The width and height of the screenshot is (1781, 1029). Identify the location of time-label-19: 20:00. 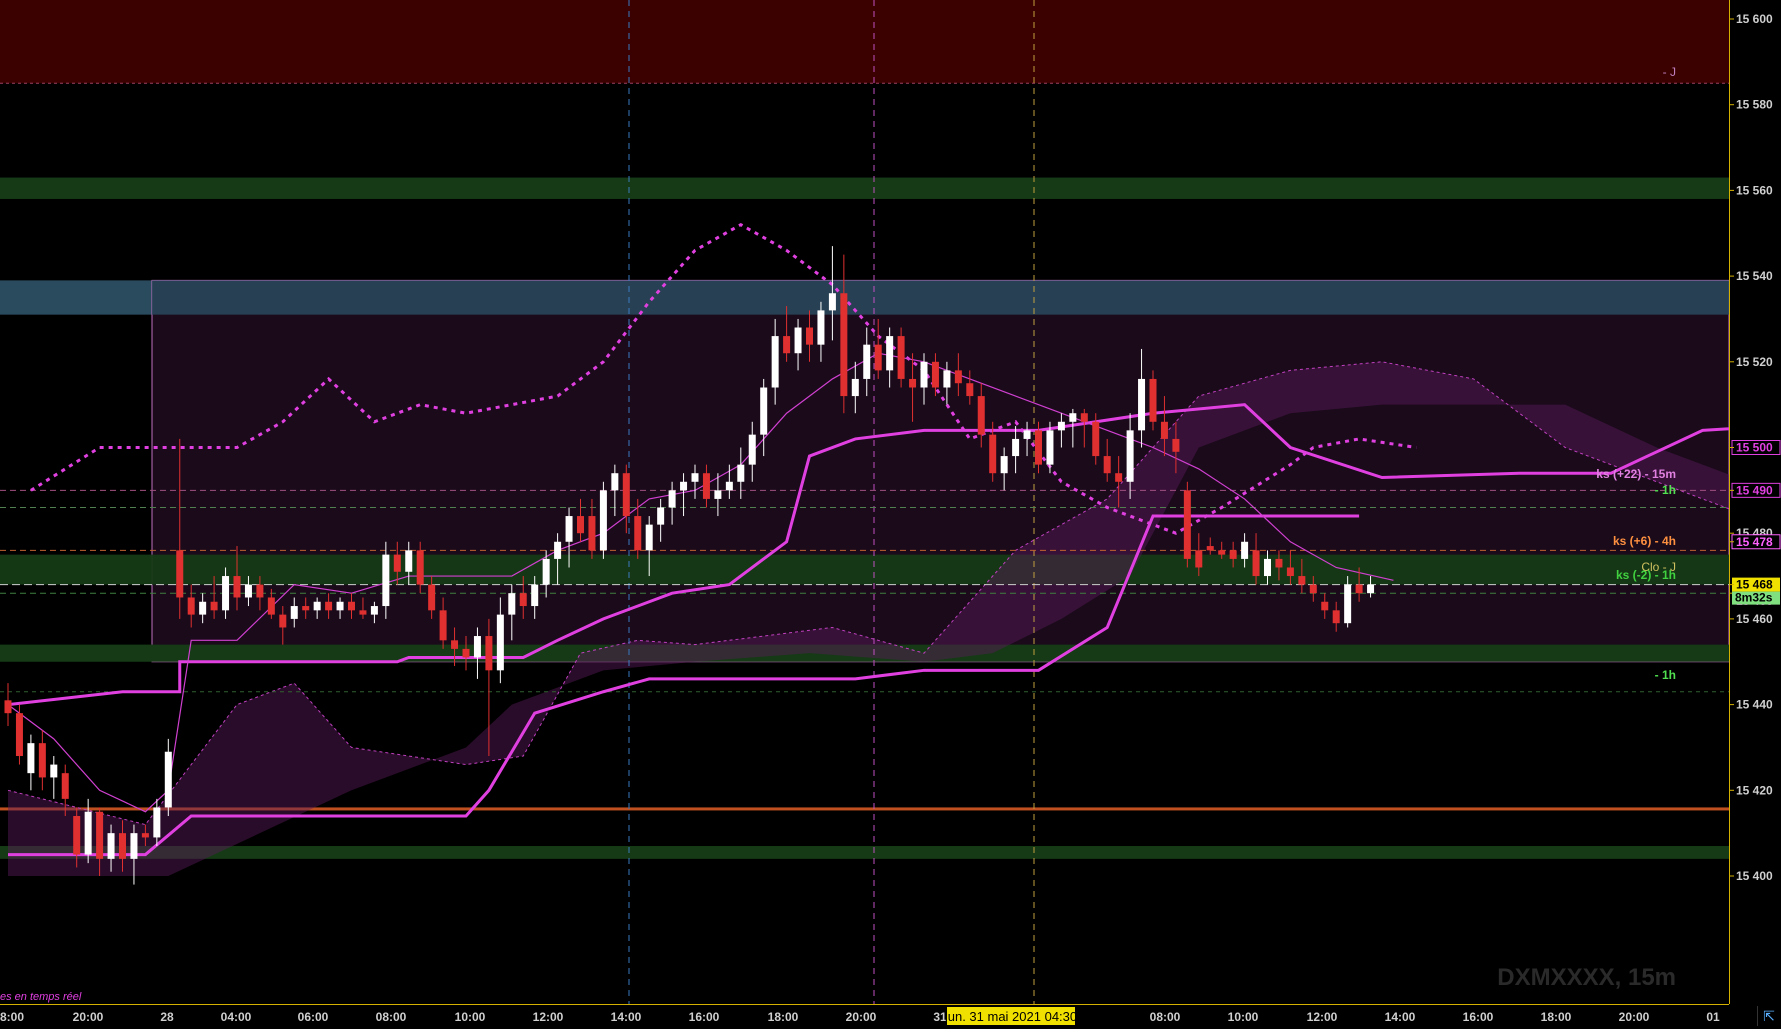
(1634, 1017).